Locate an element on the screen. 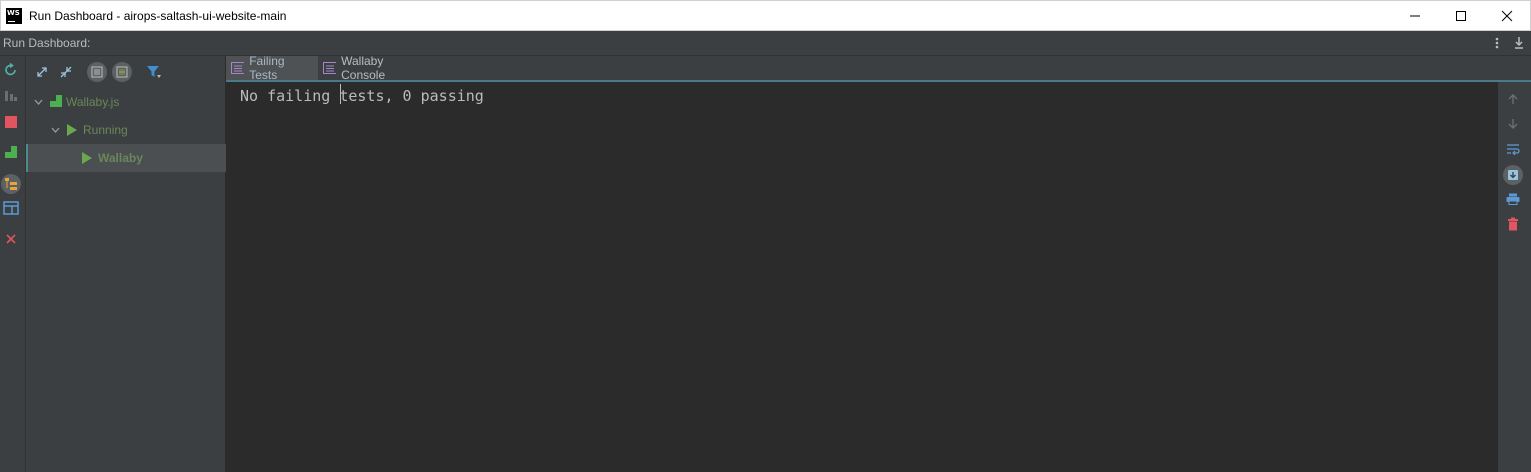 Image resolution: width=1531 pixels, height=472 pixels. tab-wallaby-console: Wallaby Console is located at coordinates (374, 68).